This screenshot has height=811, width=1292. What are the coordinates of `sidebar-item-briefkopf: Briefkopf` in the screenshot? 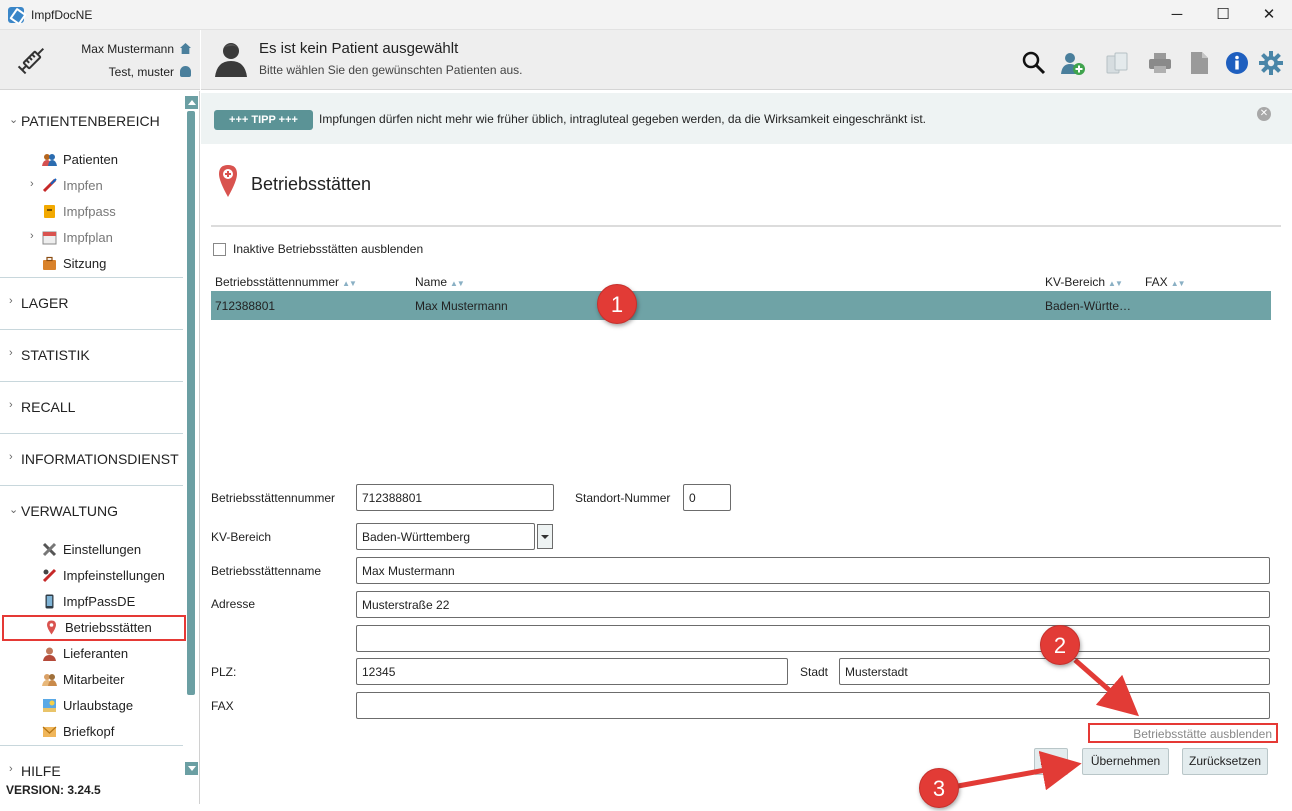 It's located at (91, 732).